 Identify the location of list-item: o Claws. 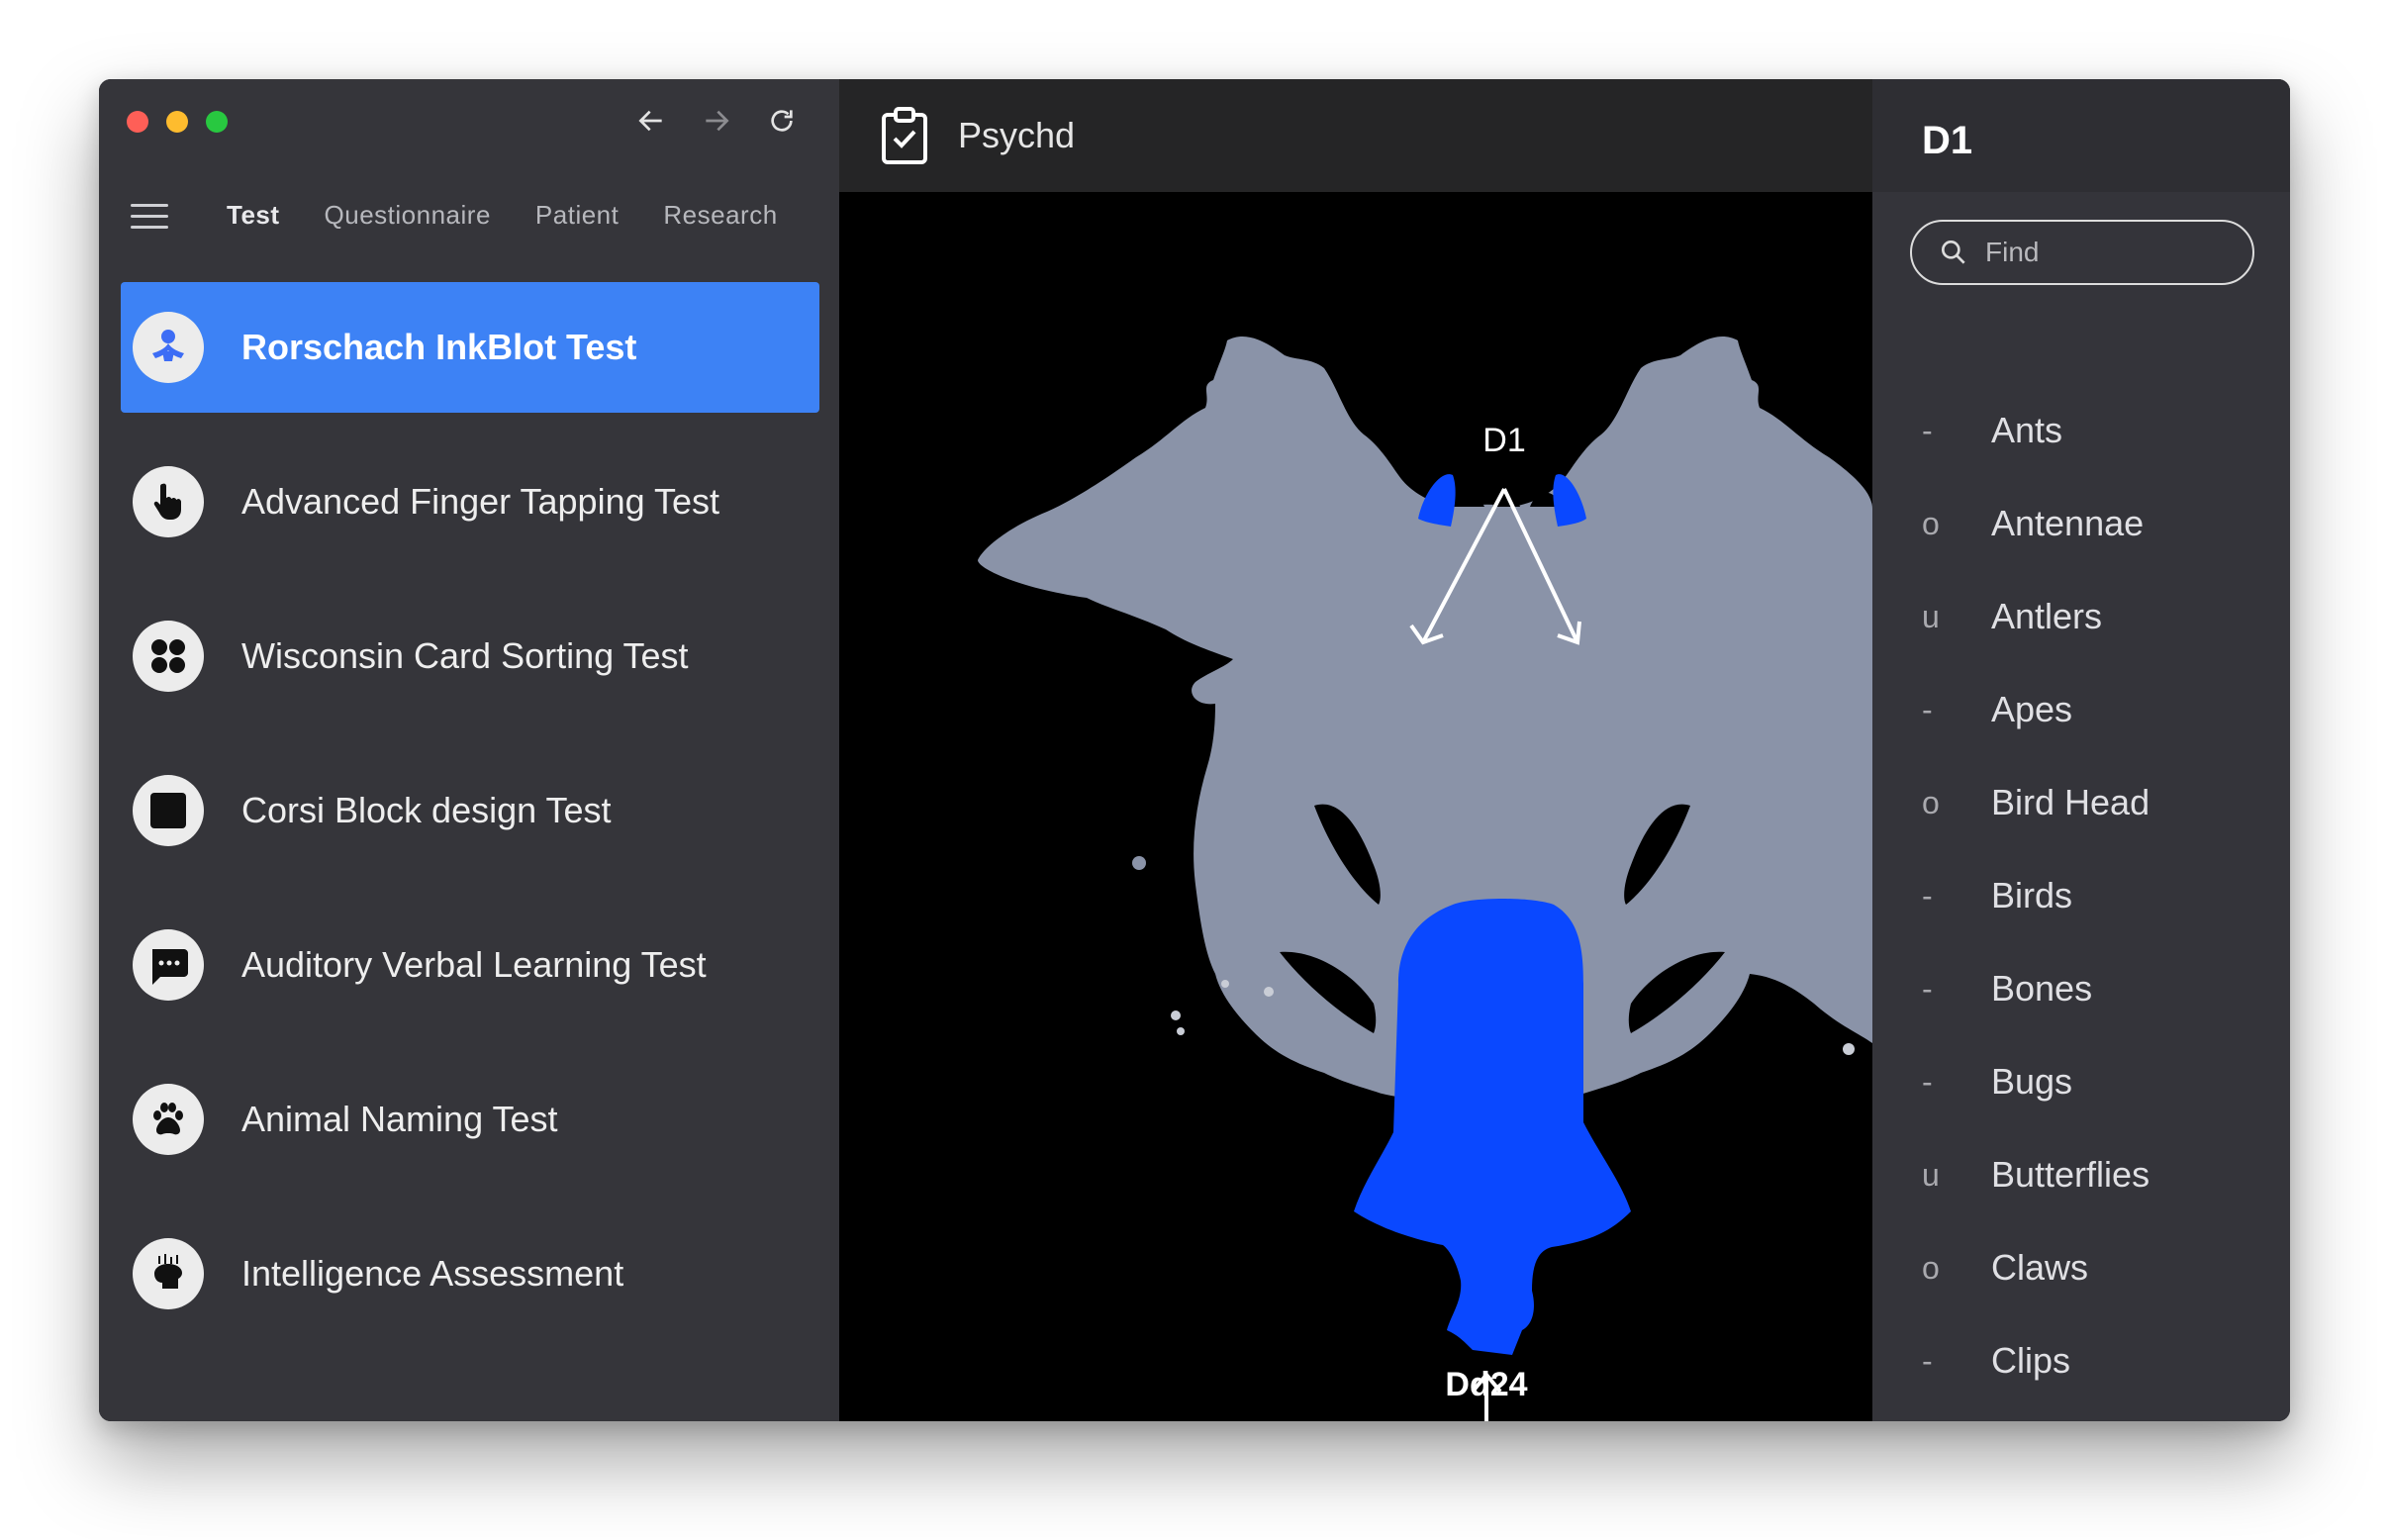
(2090, 1268).